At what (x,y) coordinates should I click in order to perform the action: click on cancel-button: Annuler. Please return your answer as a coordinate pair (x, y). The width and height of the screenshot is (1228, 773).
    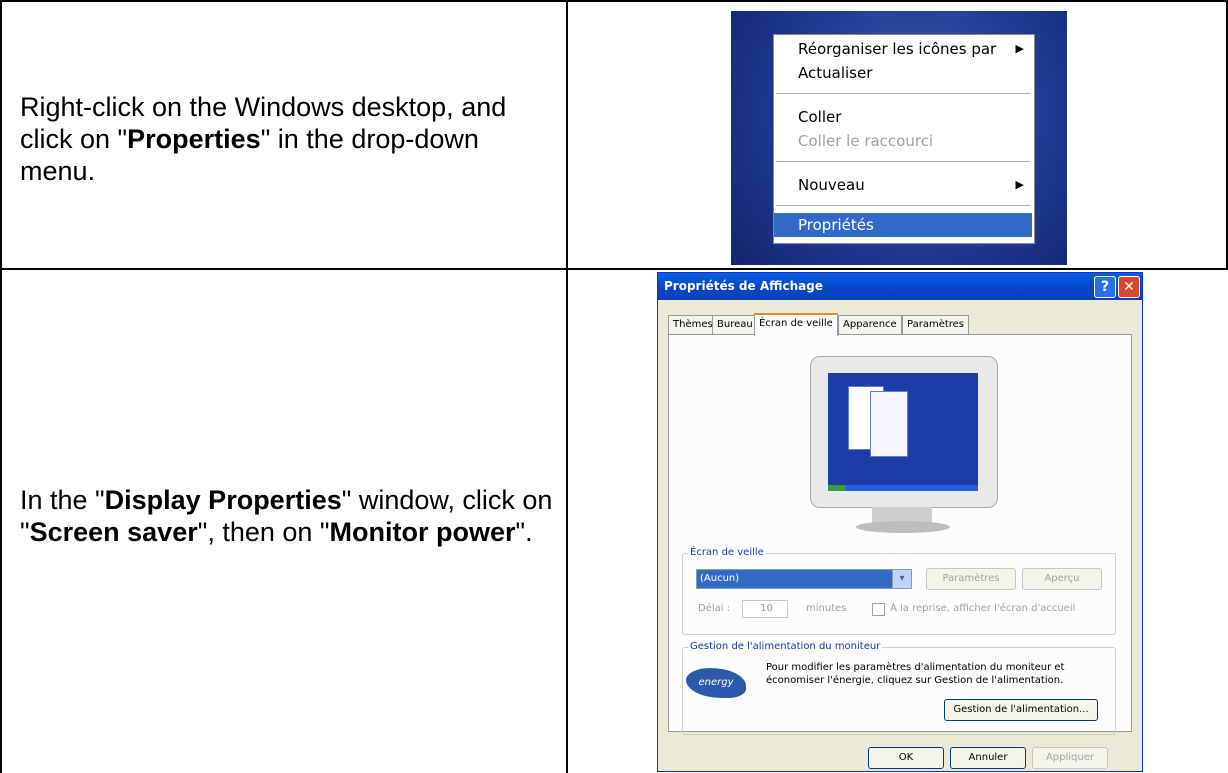
    Looking at the image, I should click on (988, 758).